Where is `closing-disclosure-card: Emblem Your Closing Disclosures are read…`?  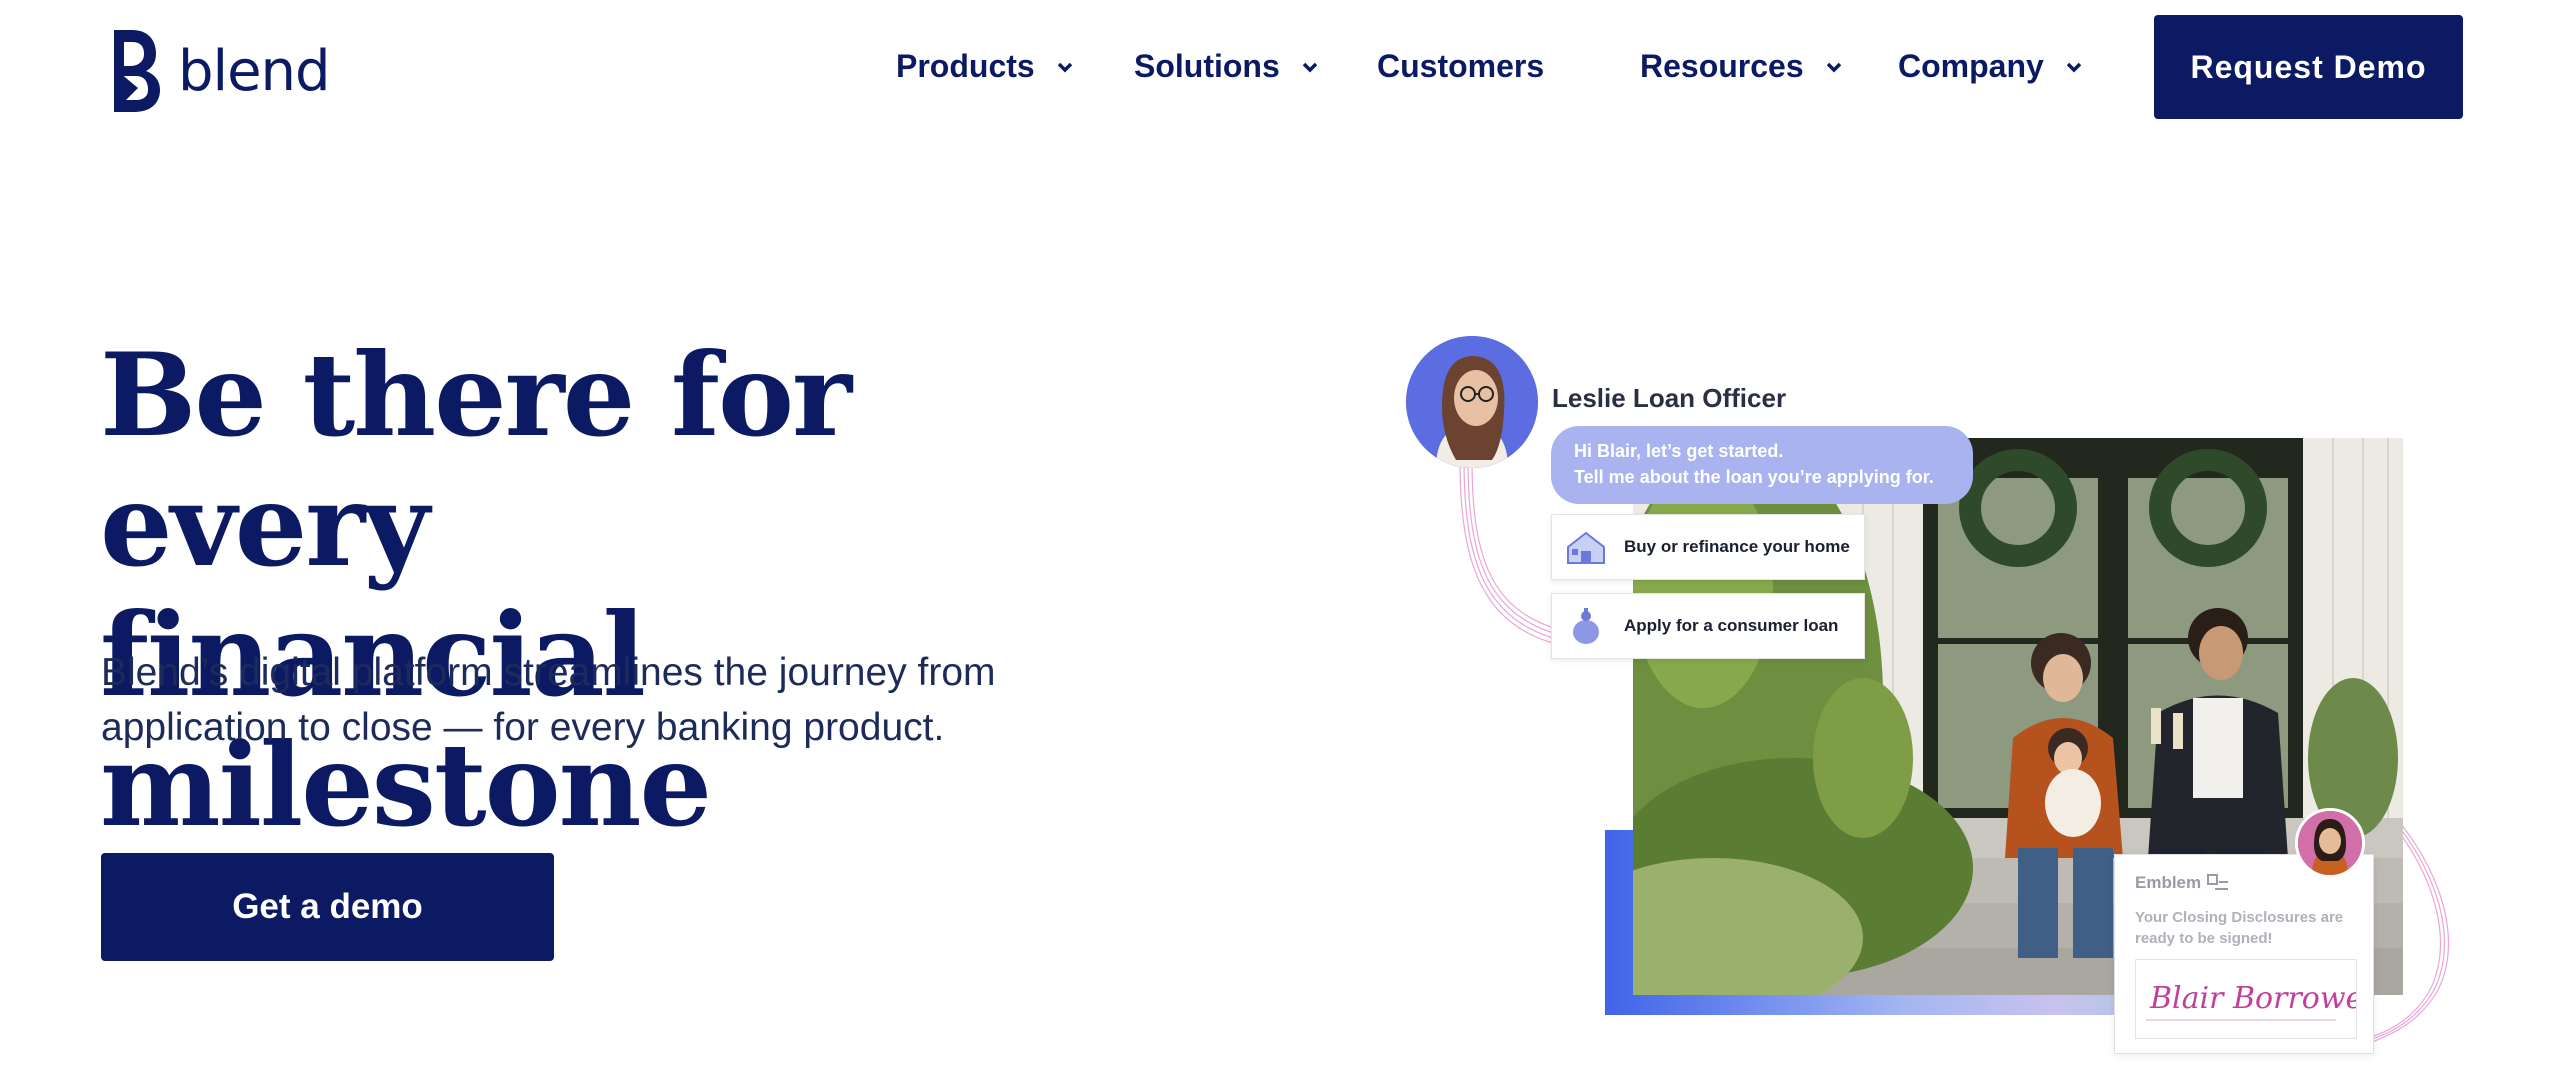
closing-disclosure-card: Emblem Your Closing Disclosures are read… is located at coordinates (2246, 954).